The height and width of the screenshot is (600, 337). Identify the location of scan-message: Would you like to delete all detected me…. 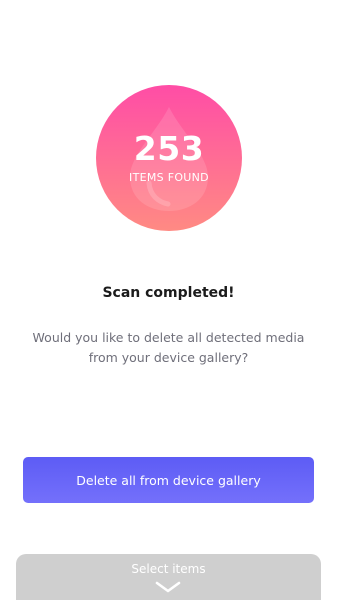
(168, 347).